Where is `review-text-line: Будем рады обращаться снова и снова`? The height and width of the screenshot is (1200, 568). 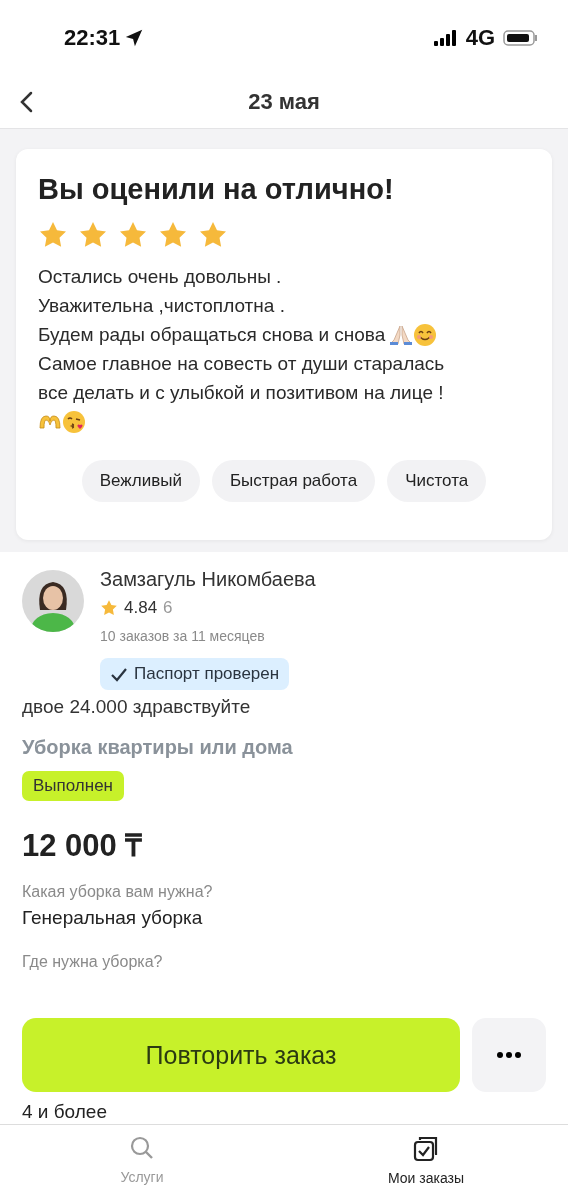 review-text-line: Будем рады обращаться снова и снова is located at coordinates (212, 335).